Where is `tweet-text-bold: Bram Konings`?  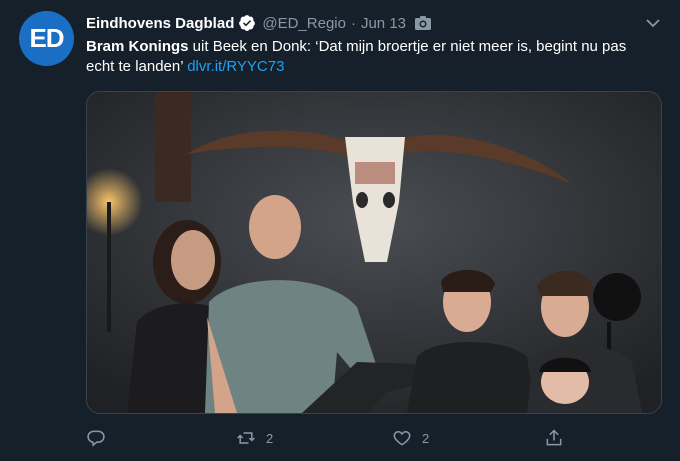 tweet-text-bold: Bram Konings is located at coordinates (137, 46).